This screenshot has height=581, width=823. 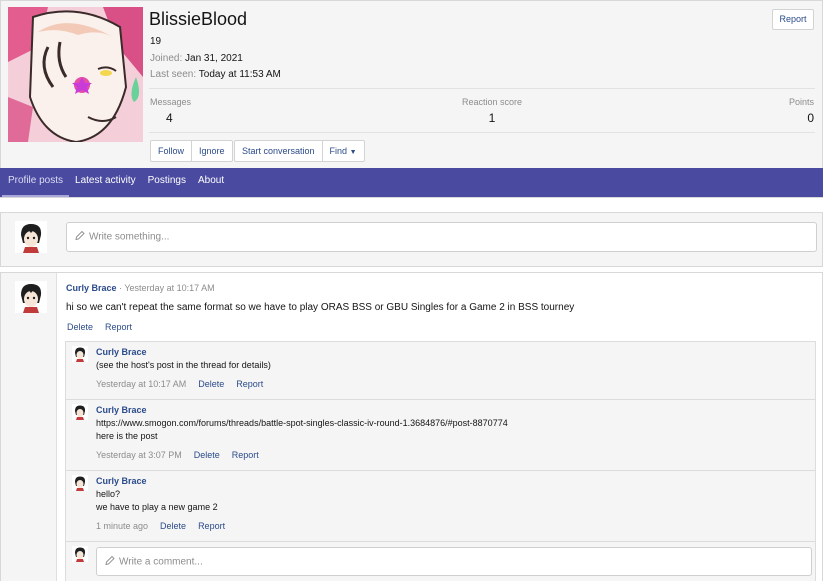 I want to click on tab-profile-posts: Profile posts, so click(x=36, y=182).